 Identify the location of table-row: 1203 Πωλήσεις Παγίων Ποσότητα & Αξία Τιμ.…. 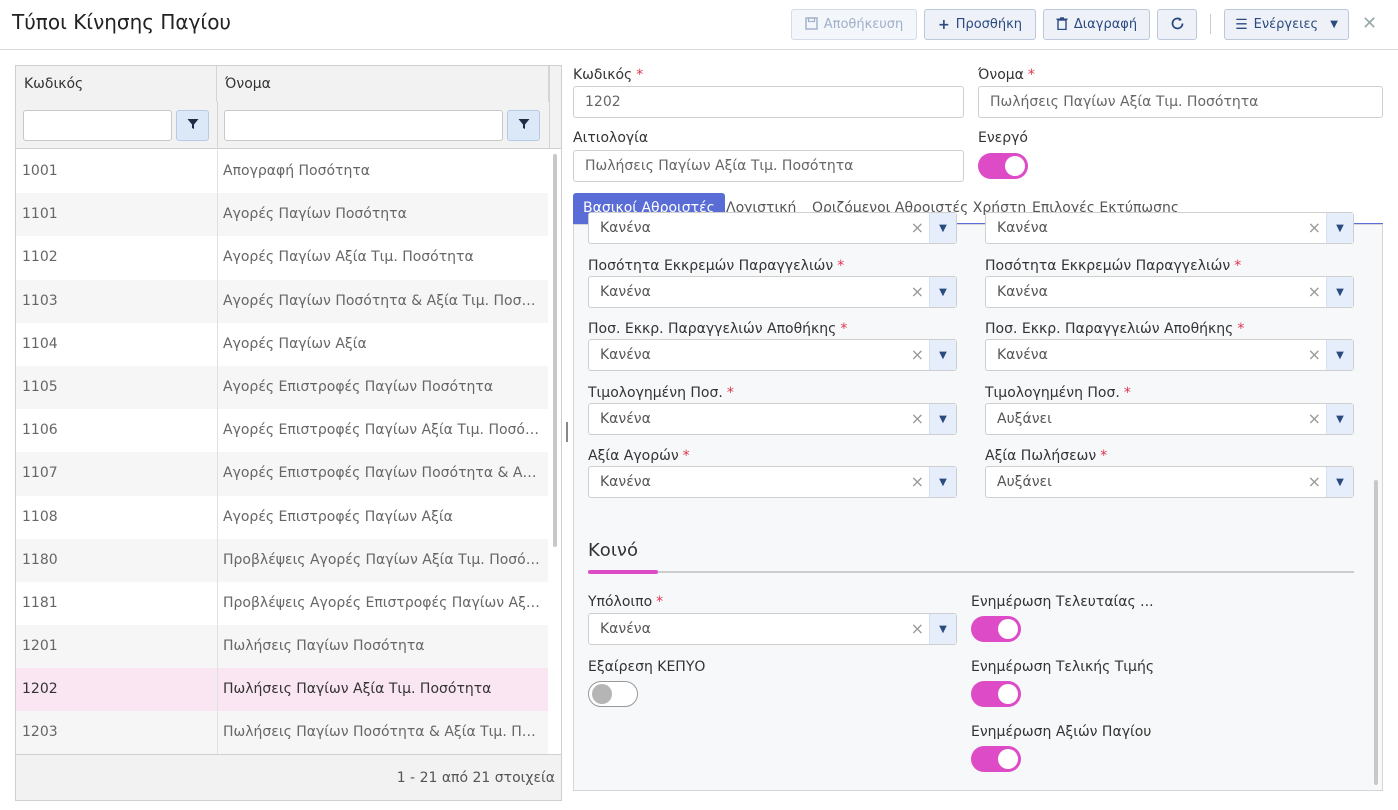
(282, 733).